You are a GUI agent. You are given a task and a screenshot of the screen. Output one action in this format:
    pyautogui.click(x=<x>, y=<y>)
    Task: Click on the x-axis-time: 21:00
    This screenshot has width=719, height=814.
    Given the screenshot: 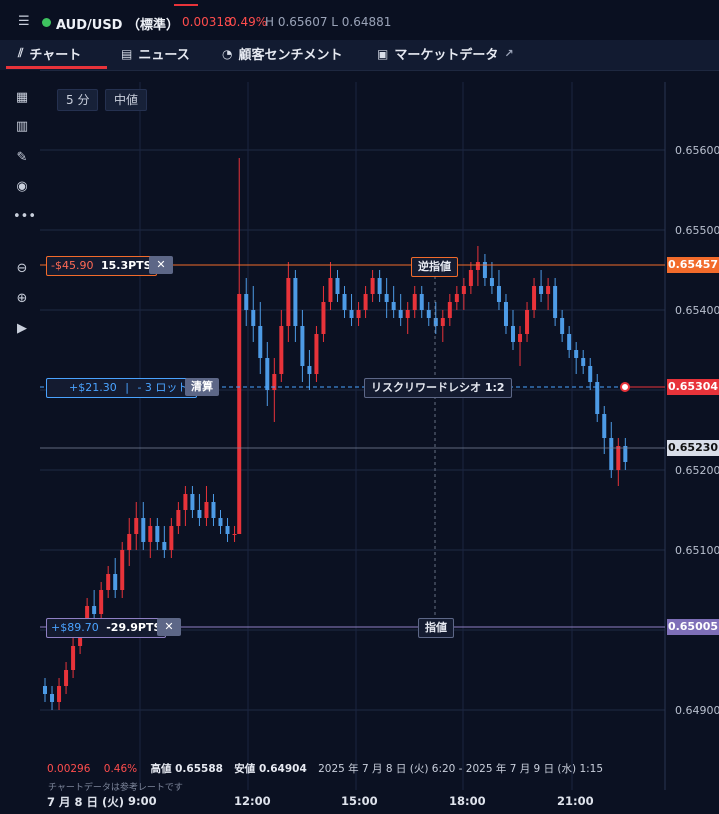 What is the action you would take?
    pyautogui.click(x=575, y=801)
    